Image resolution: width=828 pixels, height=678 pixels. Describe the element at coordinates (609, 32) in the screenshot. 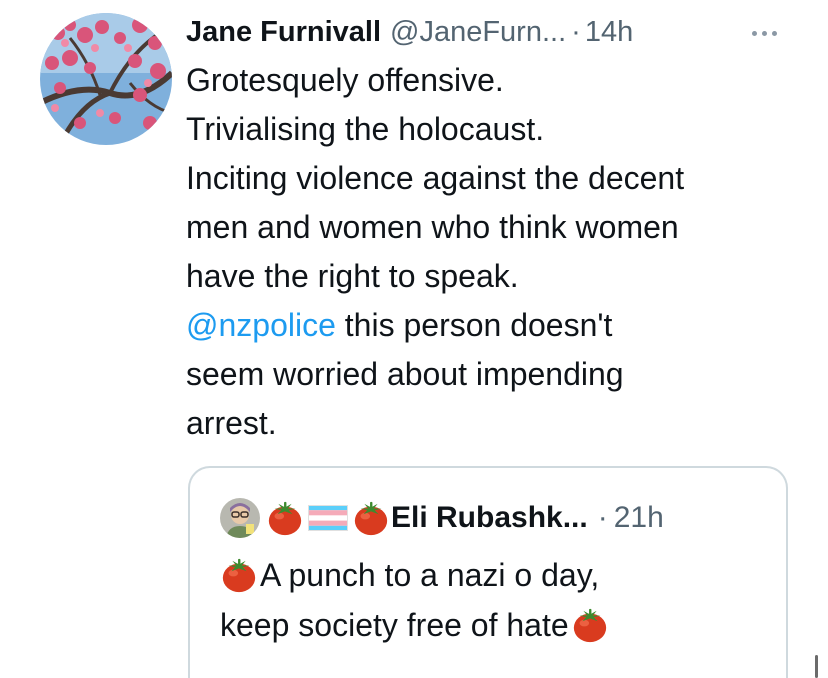

I see `tweet-timestamp: 14h` at that location.